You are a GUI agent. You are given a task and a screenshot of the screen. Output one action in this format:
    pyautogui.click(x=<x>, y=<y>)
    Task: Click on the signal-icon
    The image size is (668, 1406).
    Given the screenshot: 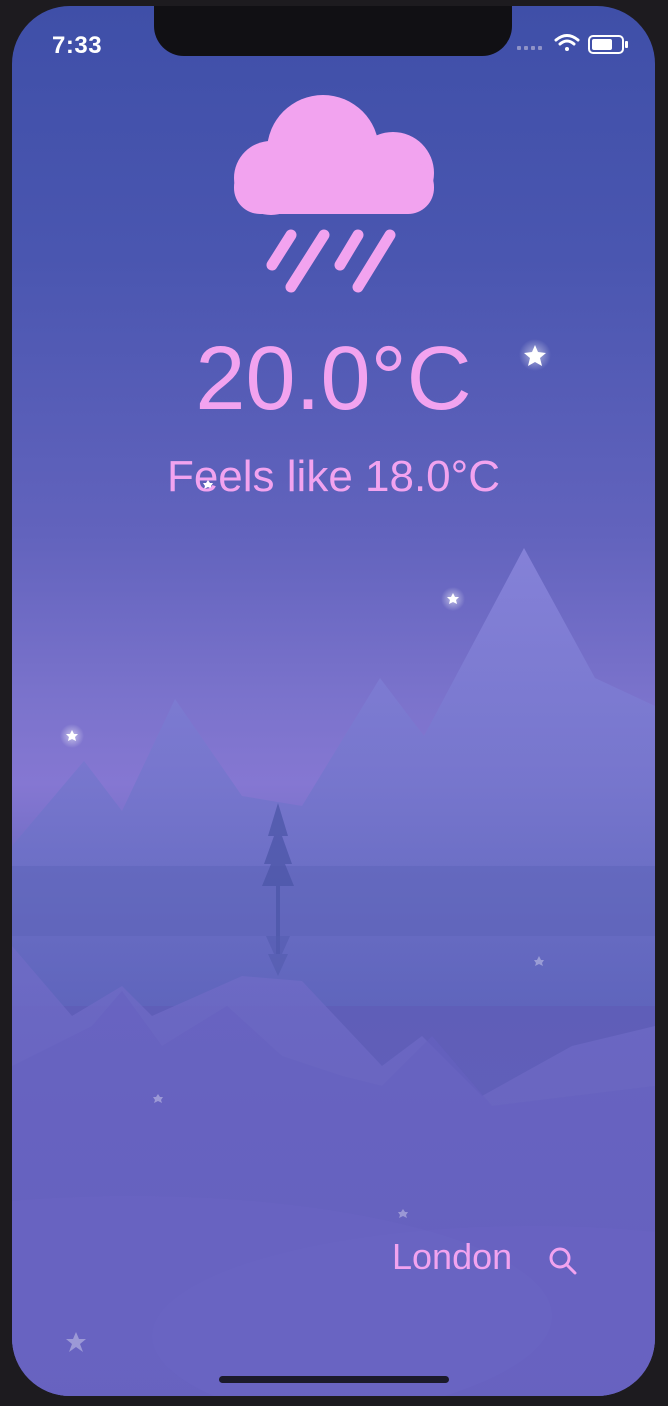 What is the action you would take?
    pyautogui.click(x=529, y=48)
    